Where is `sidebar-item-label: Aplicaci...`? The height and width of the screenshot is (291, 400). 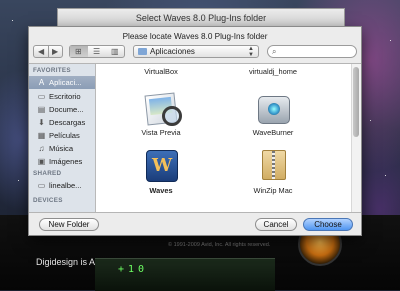 sidebar-item-label: Aplicaci... is located at coordinates (65, 82).